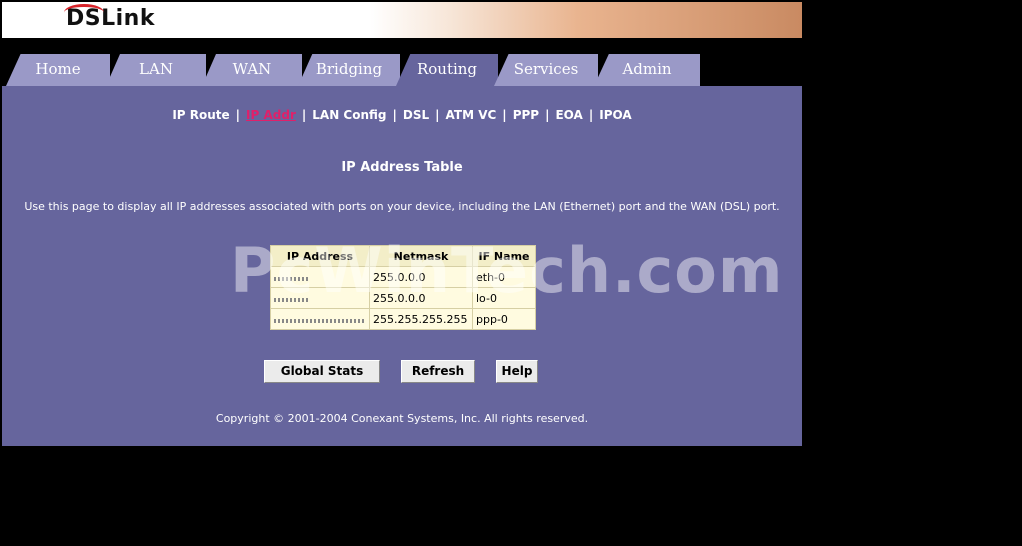 The height and width of the screenshot is (546, 1022). What do you see at coordinates (568, 115) in the screenshot?
I see `subnav-eoa: EOA` at bounding box center [568, 115].